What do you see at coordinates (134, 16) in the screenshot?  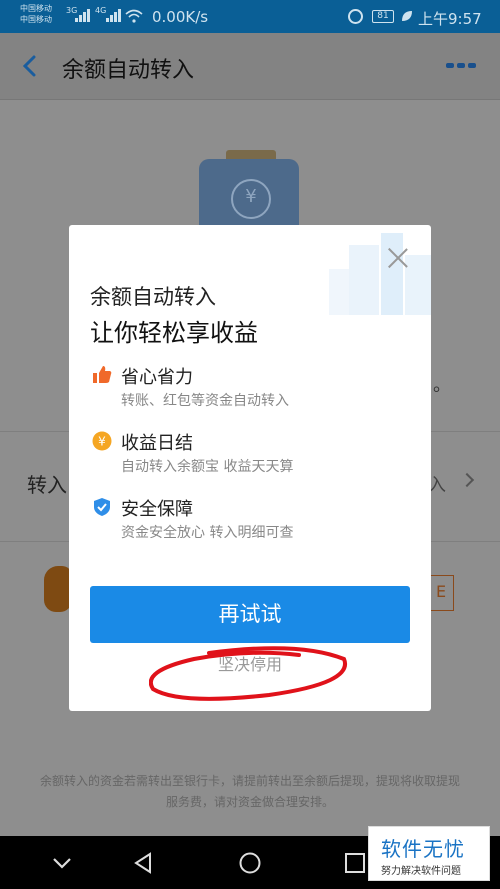 I see `wifi-icon` at bounding box center [134, 16].